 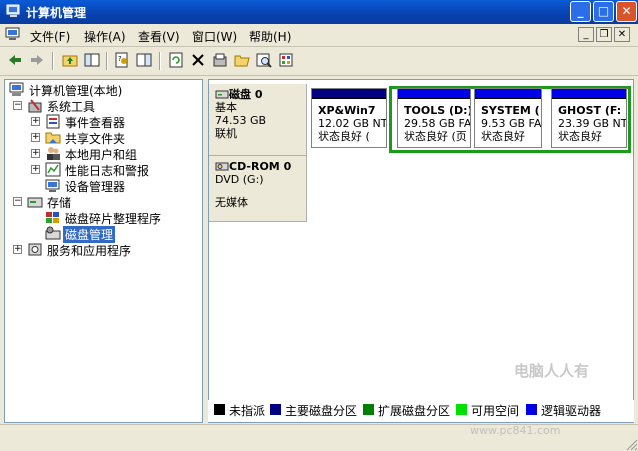 What do you see at coordinates (159, 36) in the screenshot?
I see `menu-view: 查看(V)` at bounding box center [159, 36].